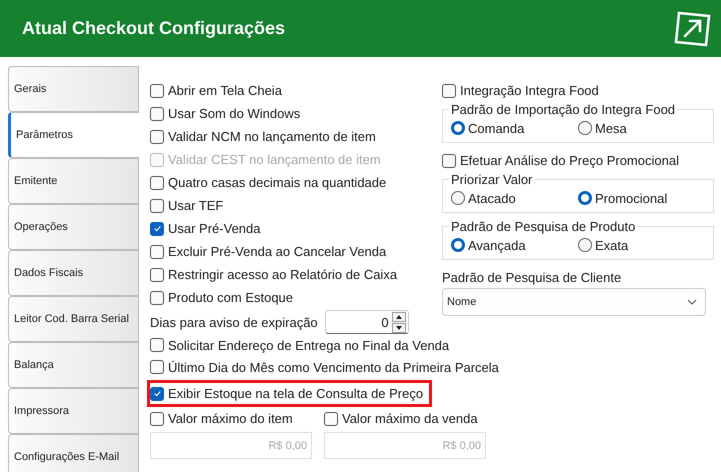 The height and width of the screenshot is (472, 721). I want to click on option-label: Validar CEST no lançamento de item, so click(274, 159).